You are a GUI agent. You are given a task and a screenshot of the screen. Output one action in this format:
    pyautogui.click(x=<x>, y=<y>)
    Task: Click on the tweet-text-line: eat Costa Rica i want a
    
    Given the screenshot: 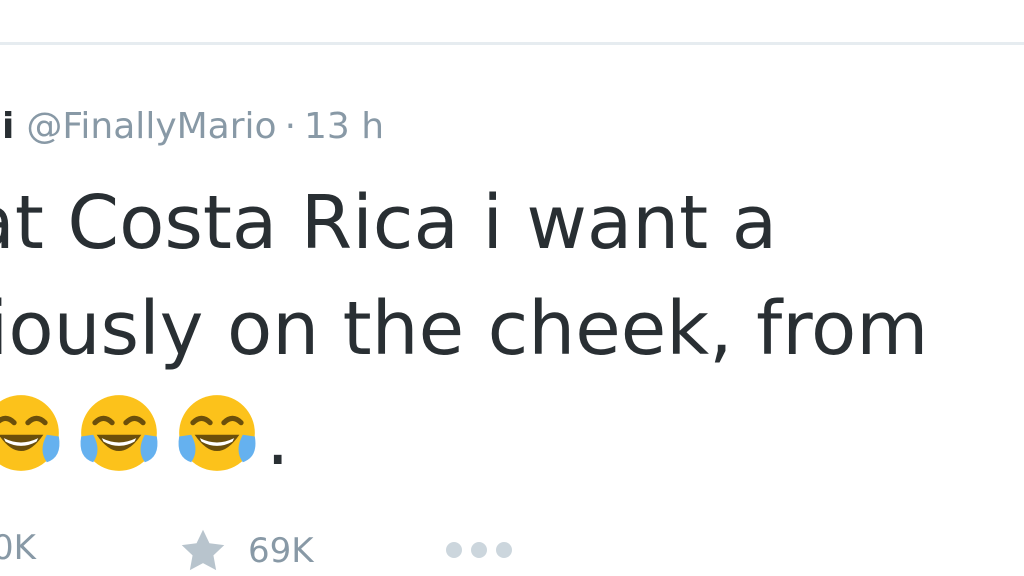 What is the action you would take?
    pyautogui.click(x=389, y=223)
    